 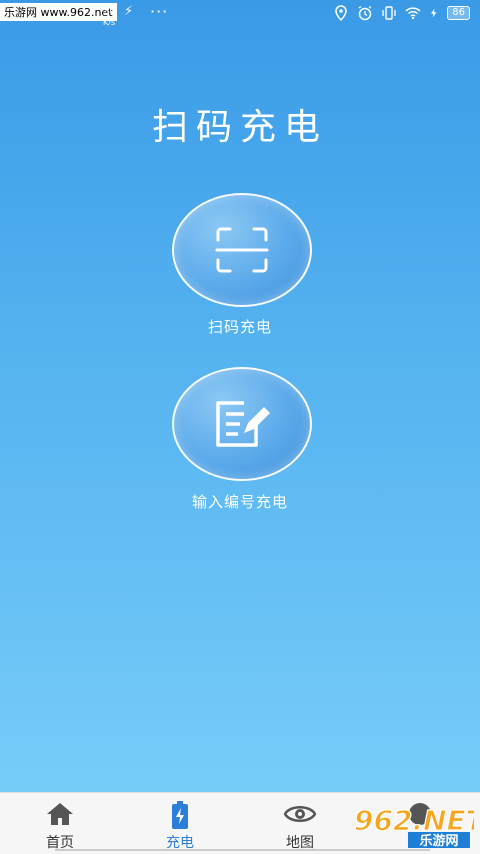 I want to click on scan-charge-label: 扫码充电, so click(x=239, y=327).